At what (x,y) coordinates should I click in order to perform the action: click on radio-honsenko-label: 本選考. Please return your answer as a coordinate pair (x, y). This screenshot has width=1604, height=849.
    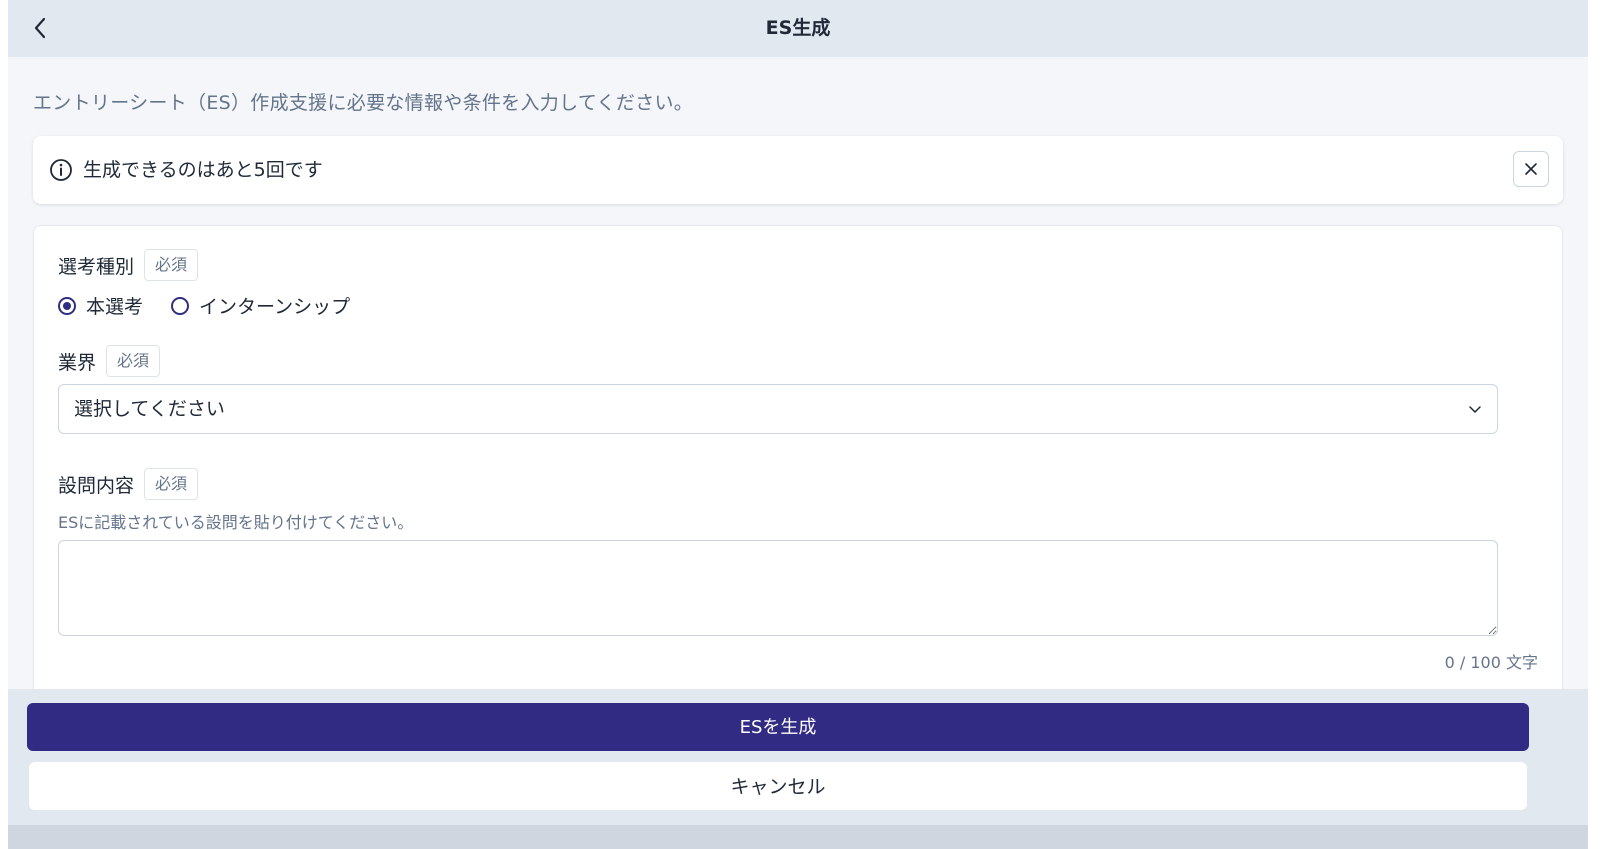
    Looking at the image, I should click on (115, 307).